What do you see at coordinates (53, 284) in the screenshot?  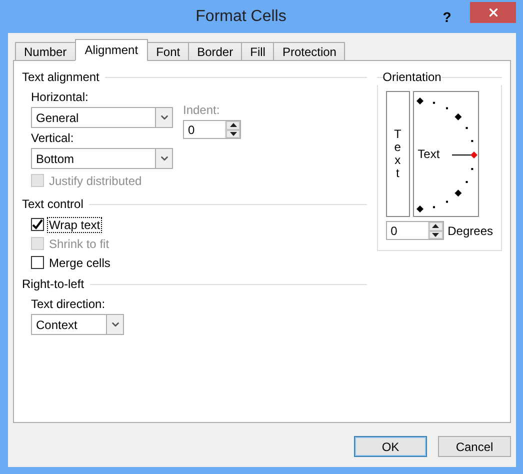 I see `section-heading: Right-to-left` at bounding box center [53, 284].